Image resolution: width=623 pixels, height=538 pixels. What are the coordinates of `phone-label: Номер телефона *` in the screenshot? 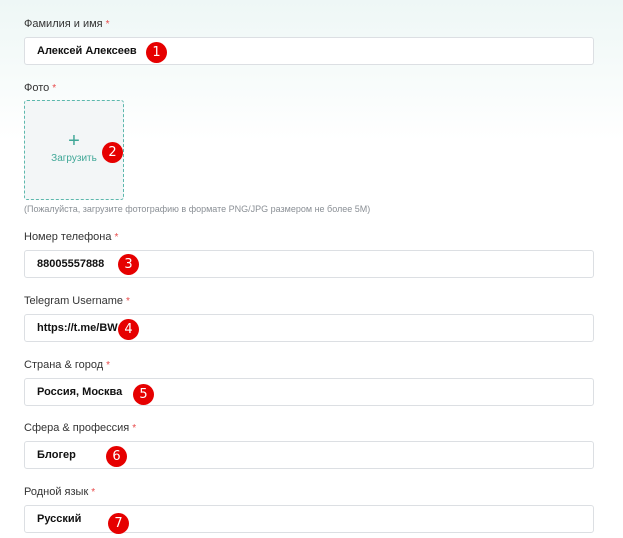 It's located at (71, 237).